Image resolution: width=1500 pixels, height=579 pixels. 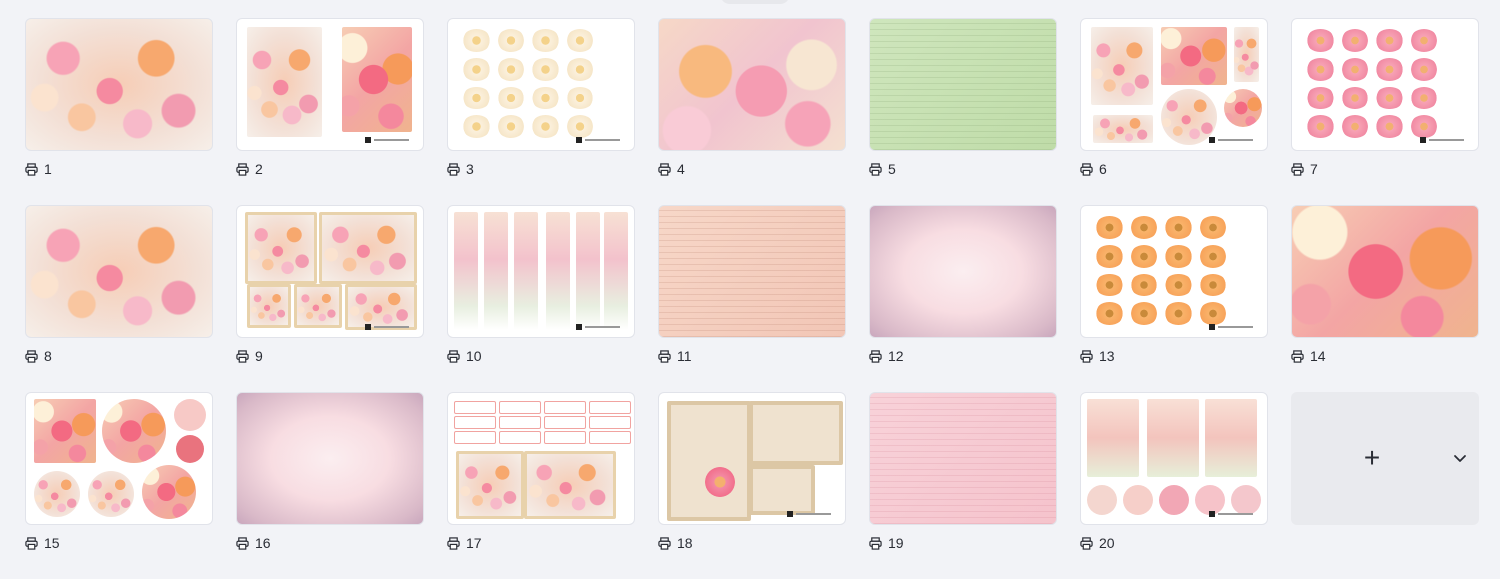 I want to click on page-number: 19, so click(x=896, y=543).